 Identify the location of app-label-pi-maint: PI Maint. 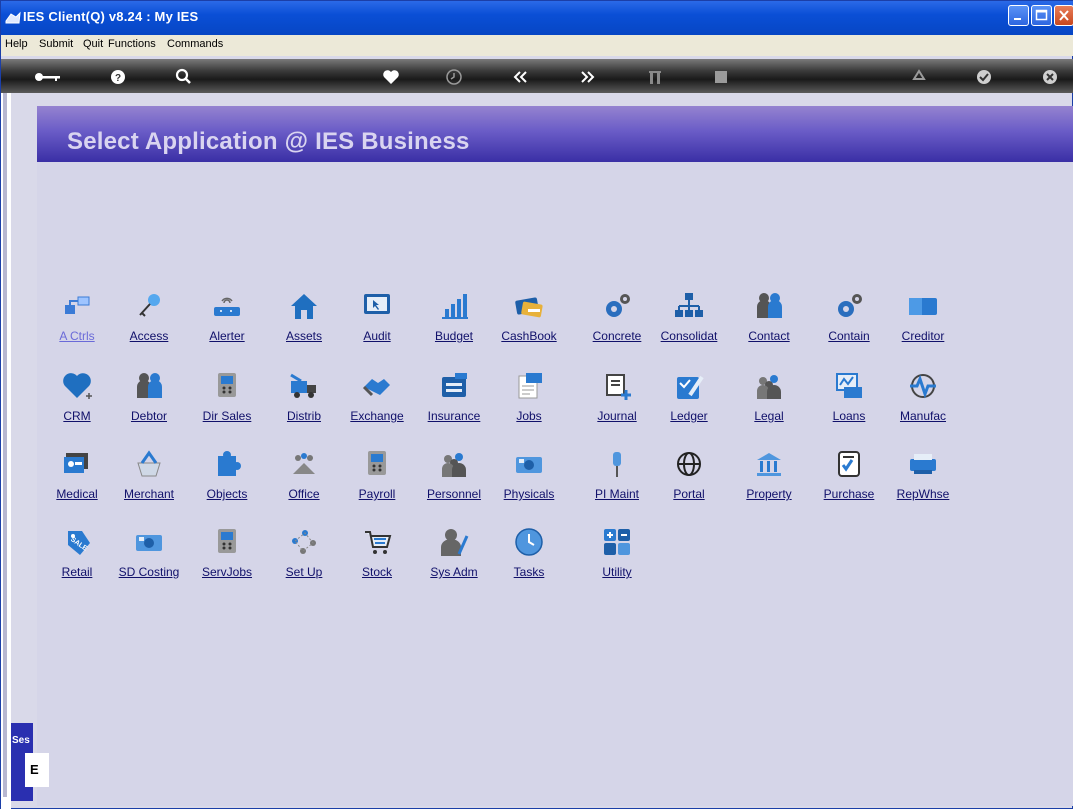
(617, 494).